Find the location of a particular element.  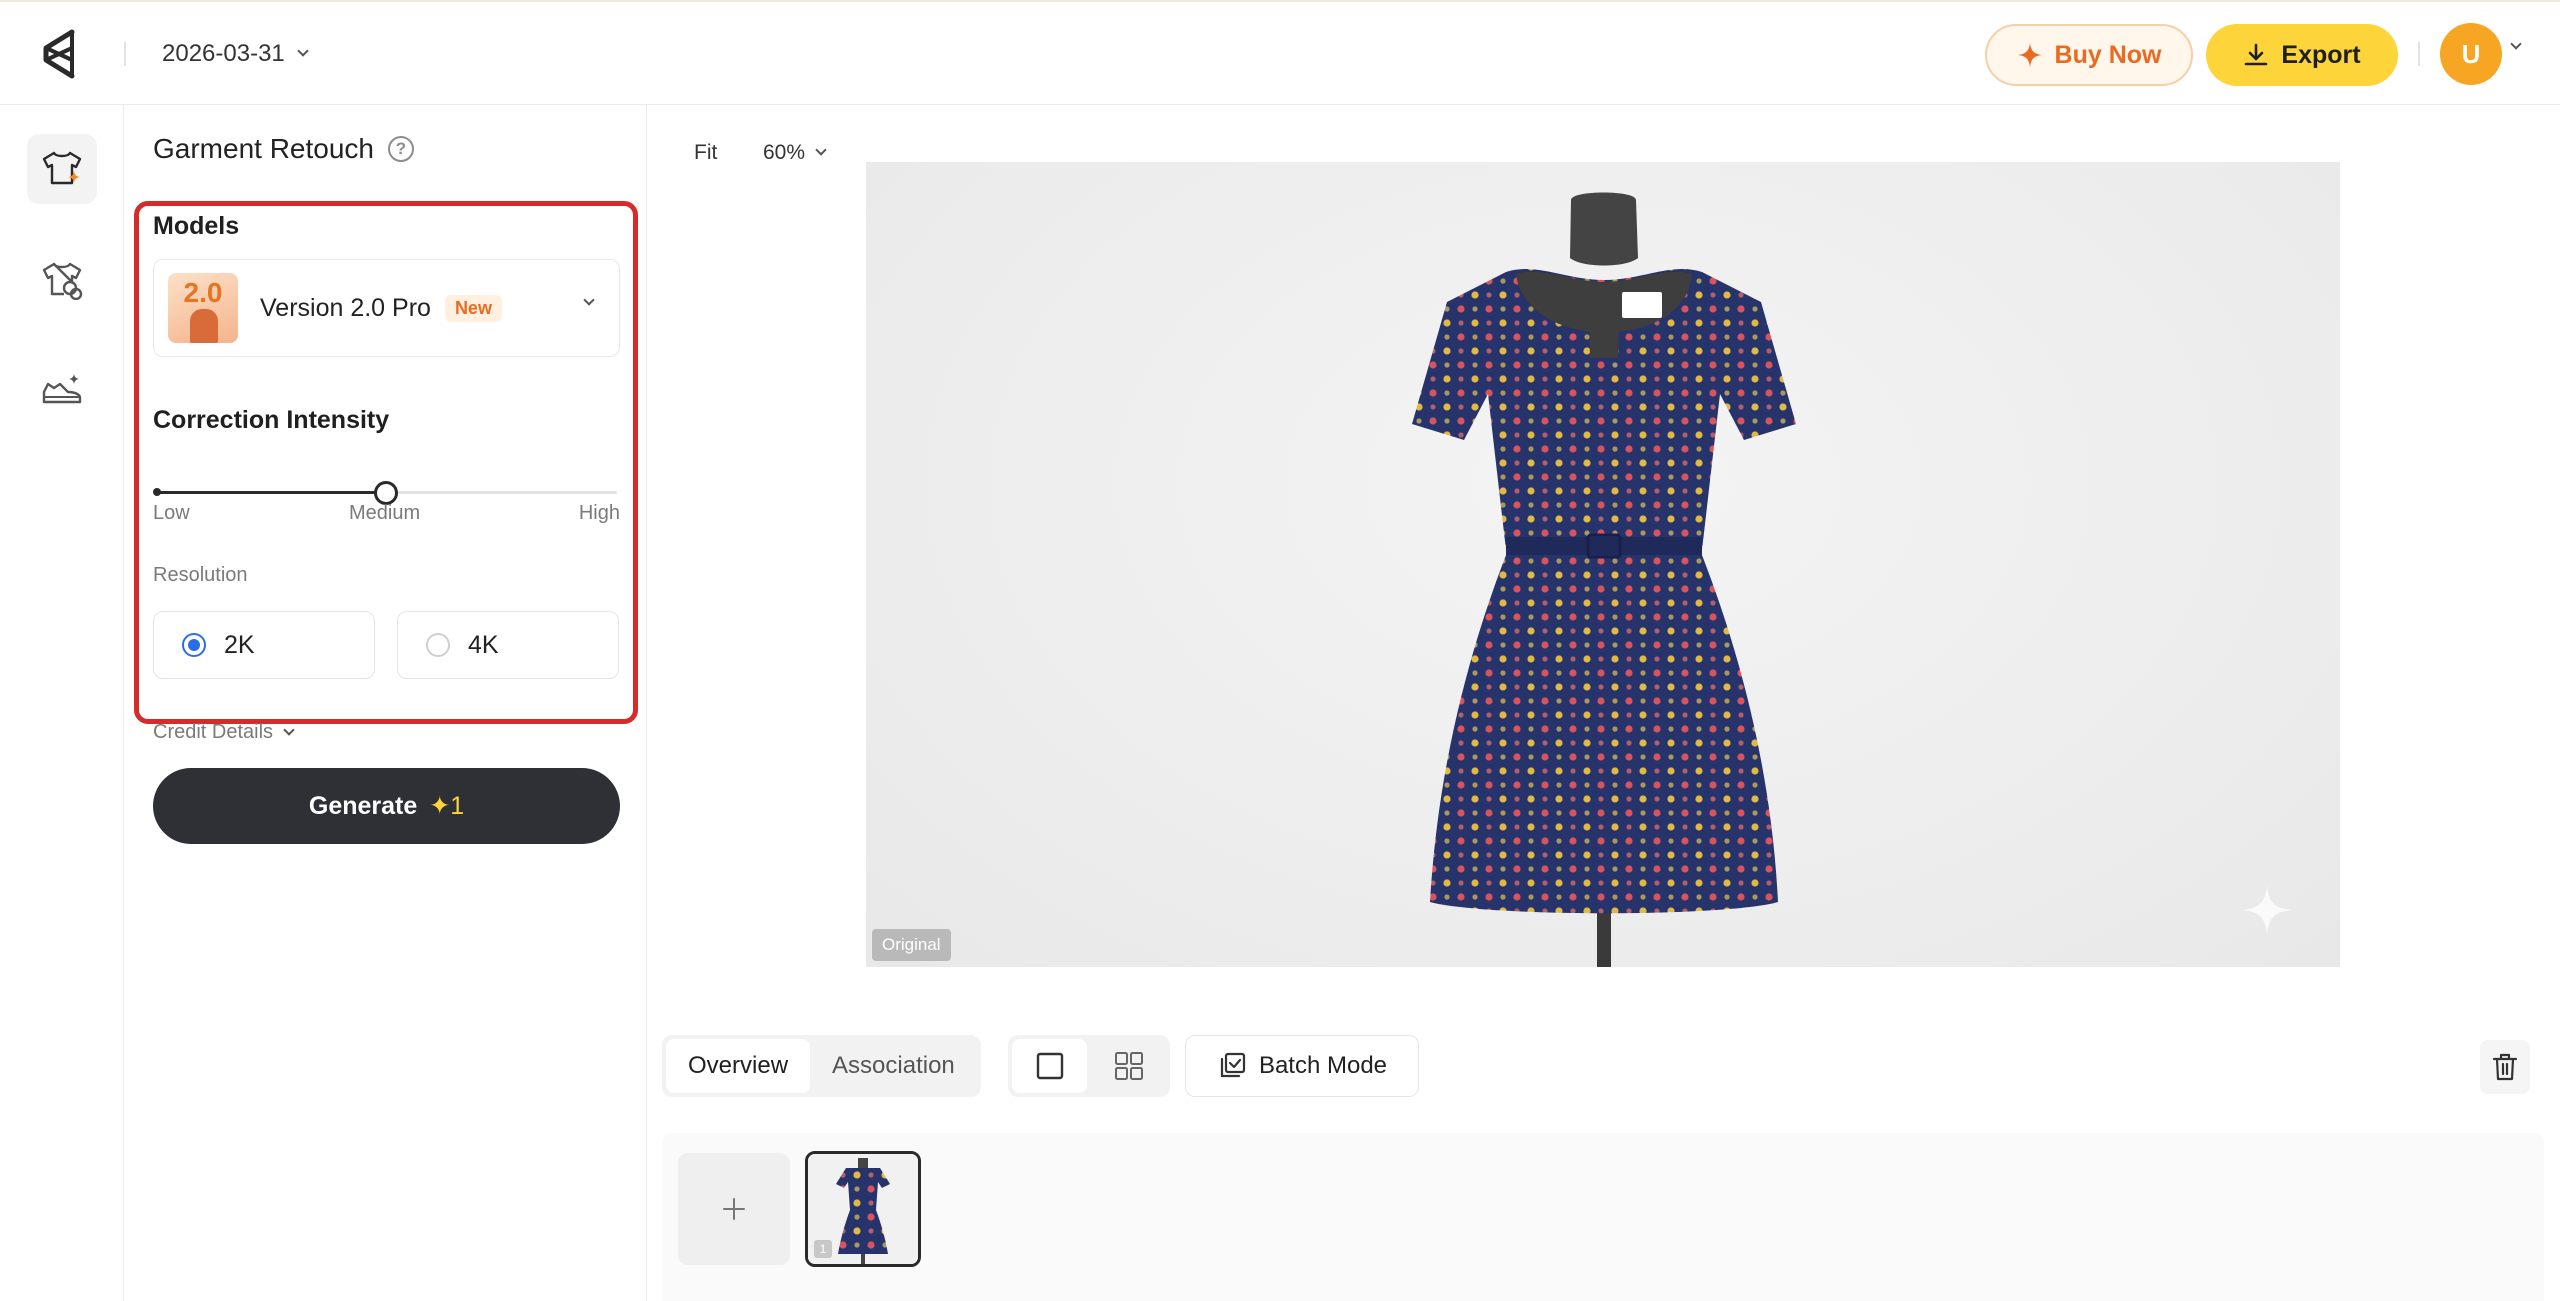

model-thumb-figure is located at coordinates (204, 326).